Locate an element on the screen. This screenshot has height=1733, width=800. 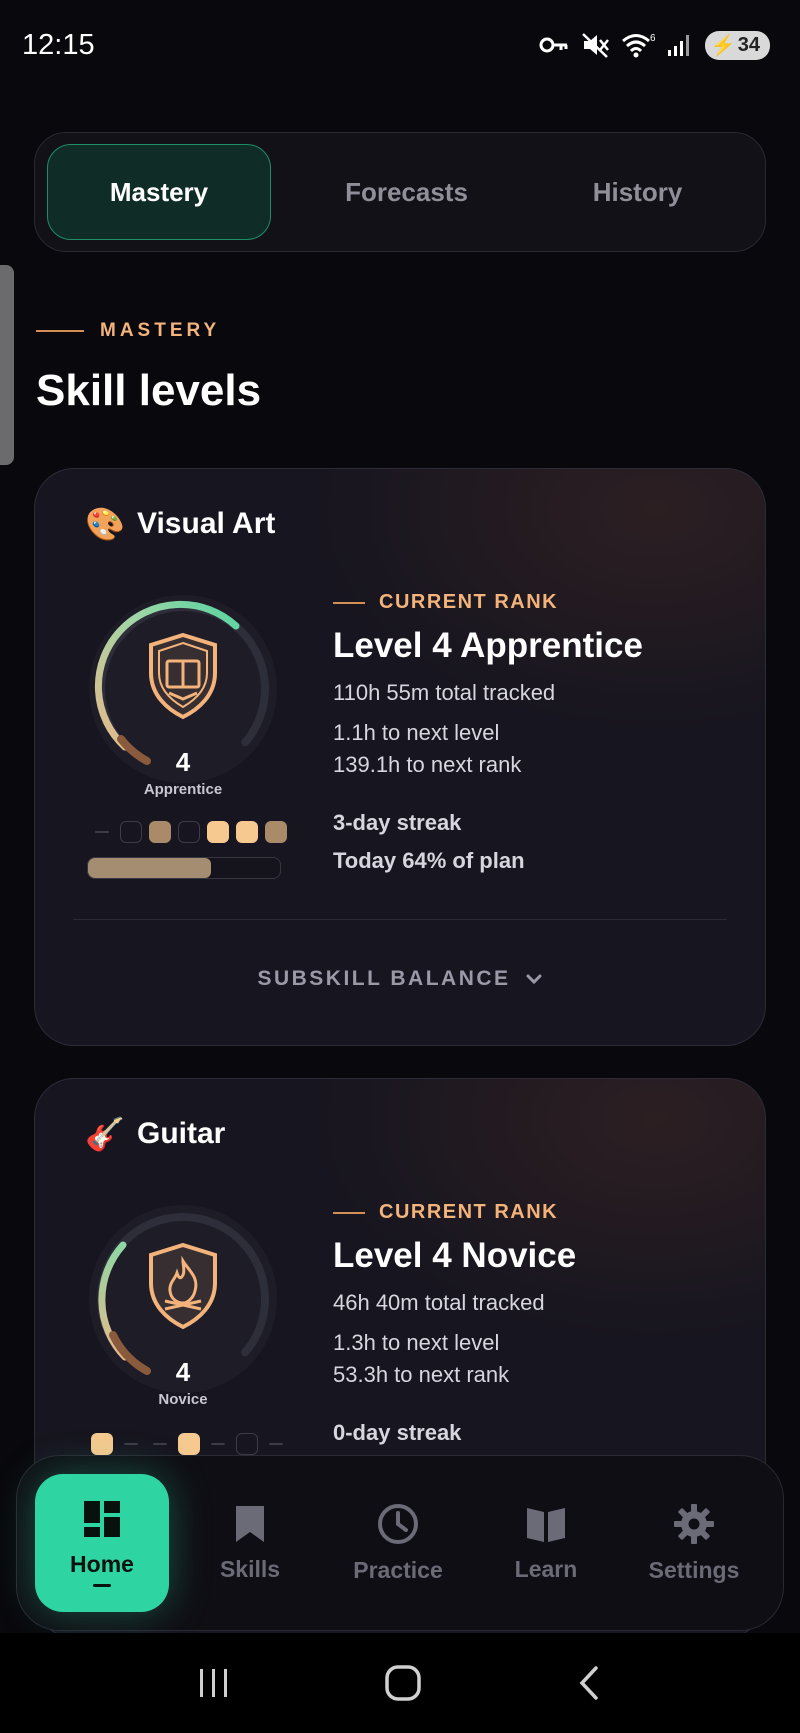
rank-title: Level 4 Apprentice is located at coordinates (488, 645).